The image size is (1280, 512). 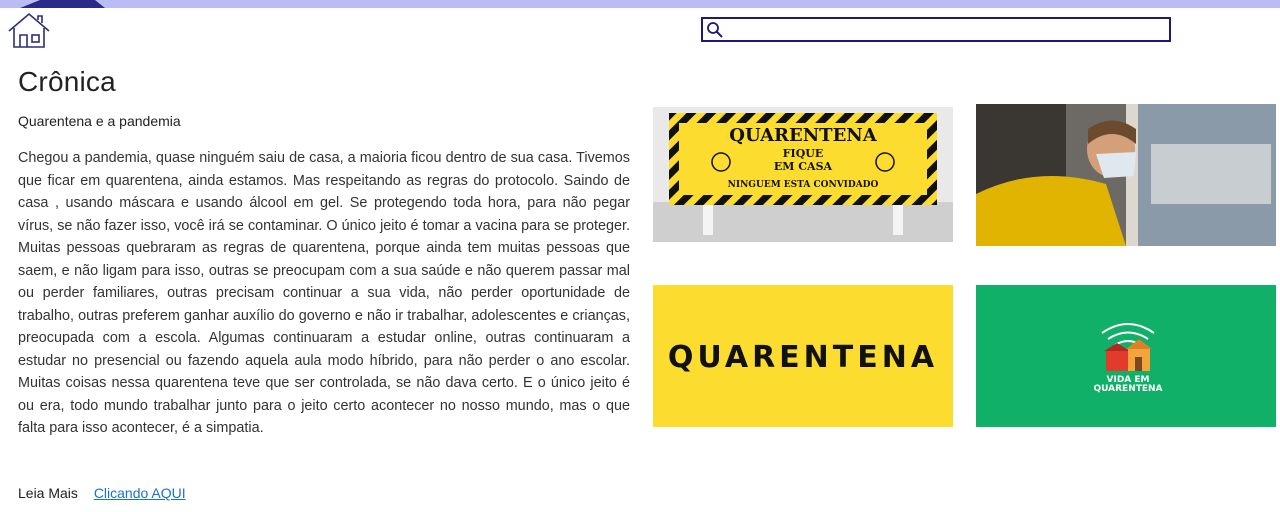 I want to click on quarantine-text: QUARENTENA, so click(x=803, y=357).